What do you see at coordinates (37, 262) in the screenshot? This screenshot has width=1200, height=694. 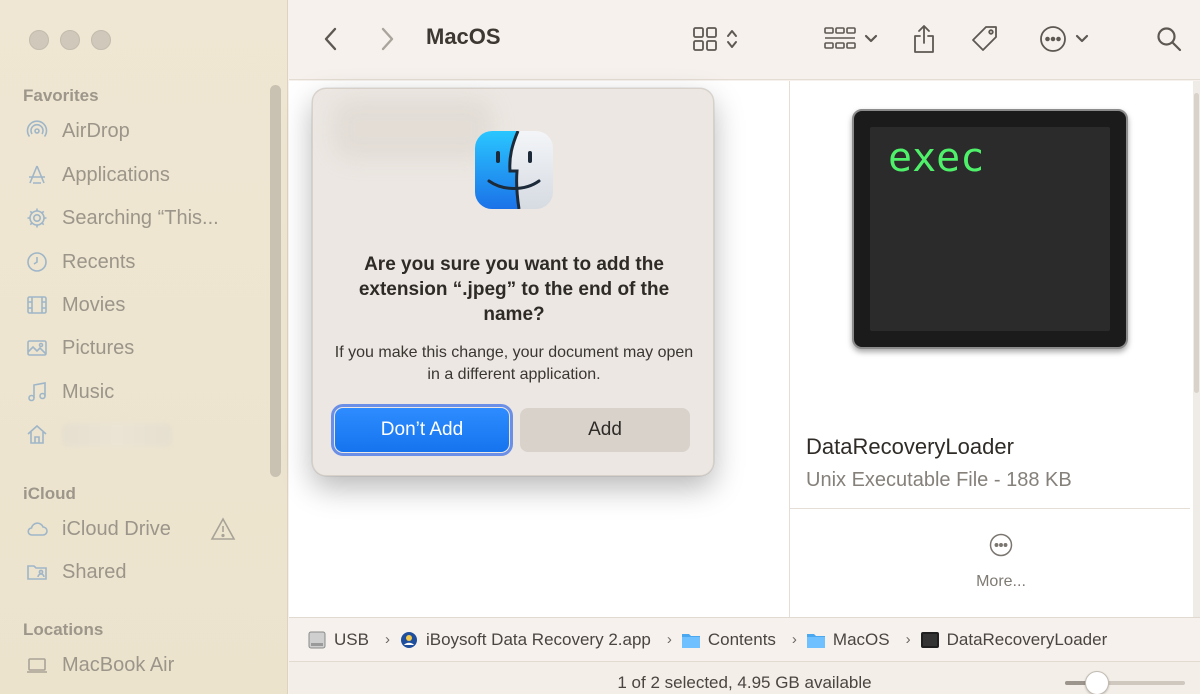 I see `clock-icon` at bounding box center [37, 262].